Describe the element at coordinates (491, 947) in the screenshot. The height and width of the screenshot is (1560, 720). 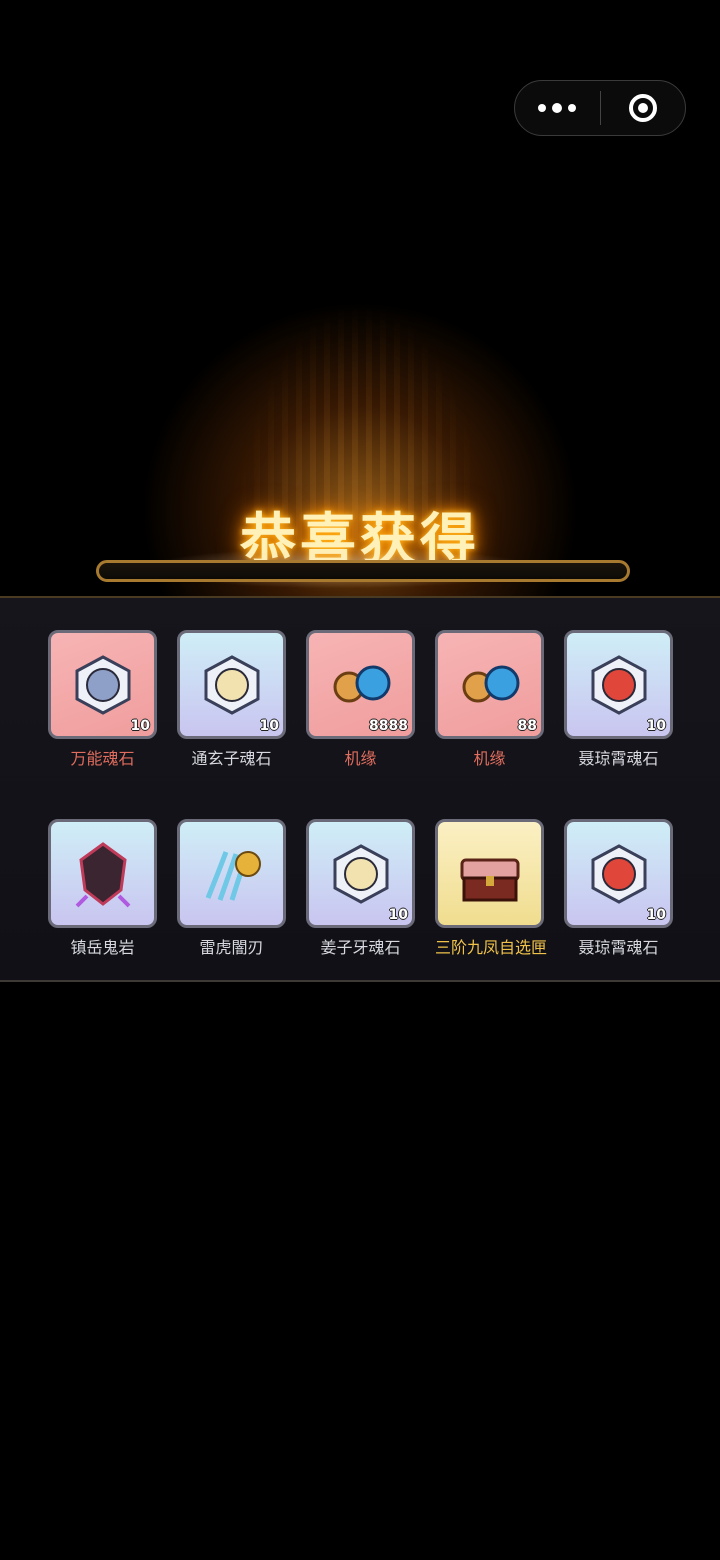
I see `reward-name: 三阶九凤自选匣` at that location.